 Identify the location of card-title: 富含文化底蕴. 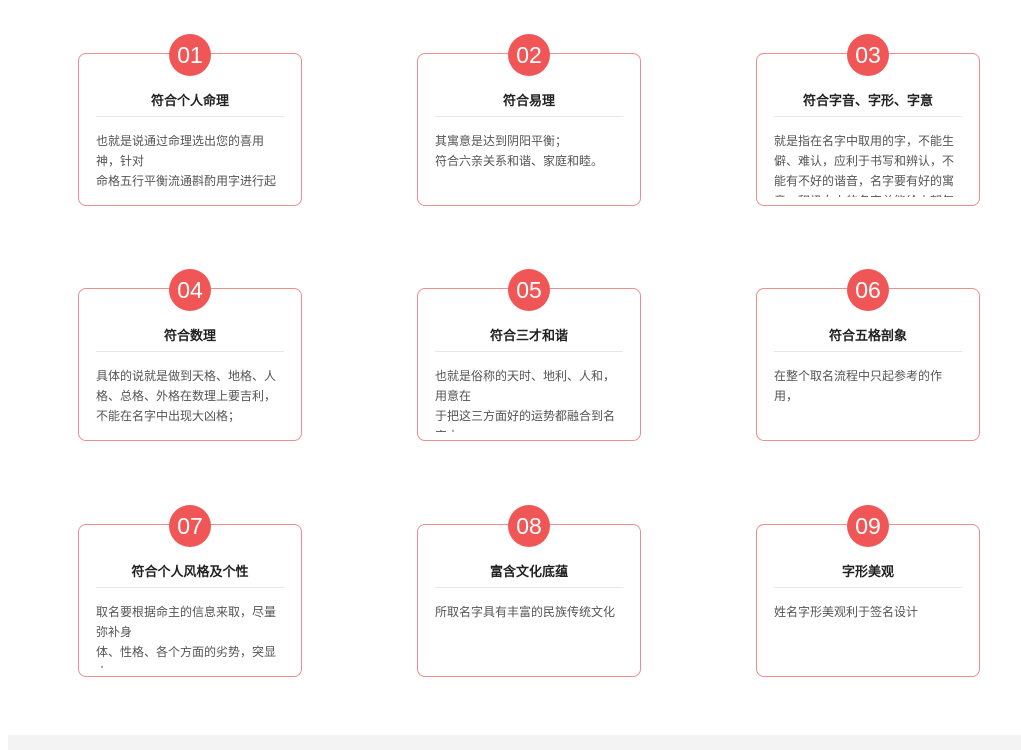
(529, 575).